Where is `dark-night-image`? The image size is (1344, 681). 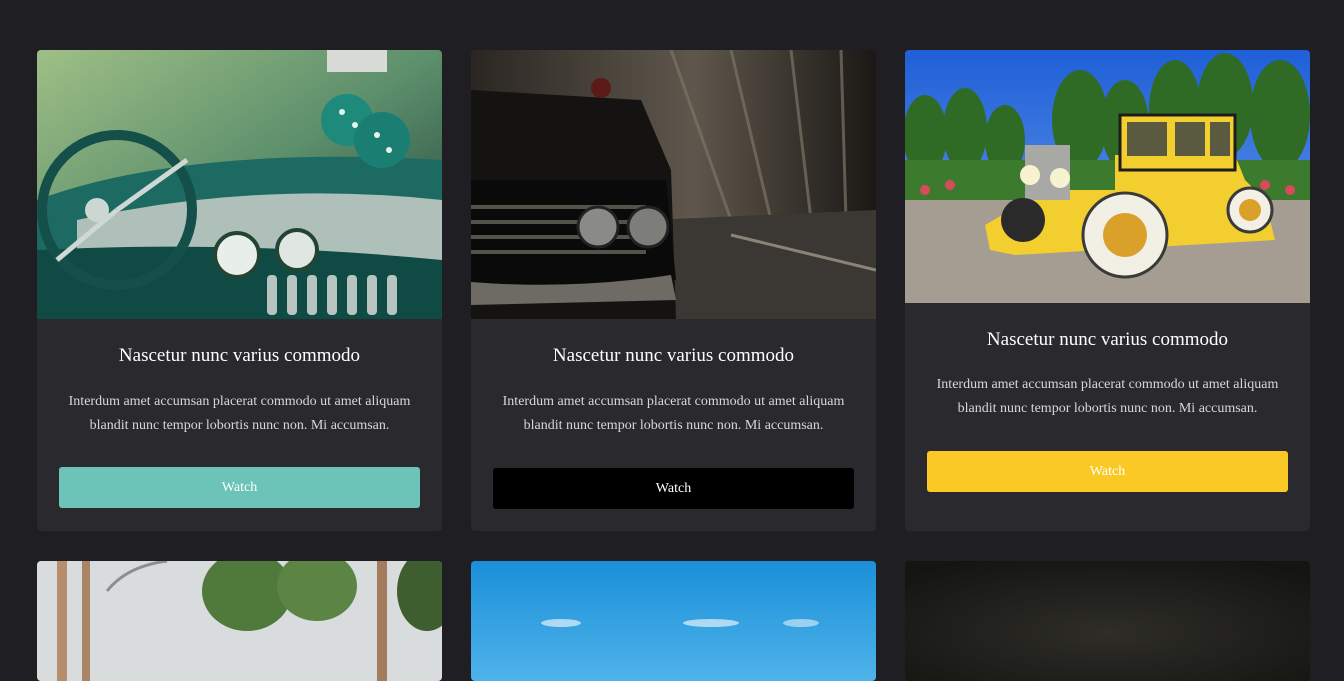
dark-night-image is located at coordinates (1107, 621).